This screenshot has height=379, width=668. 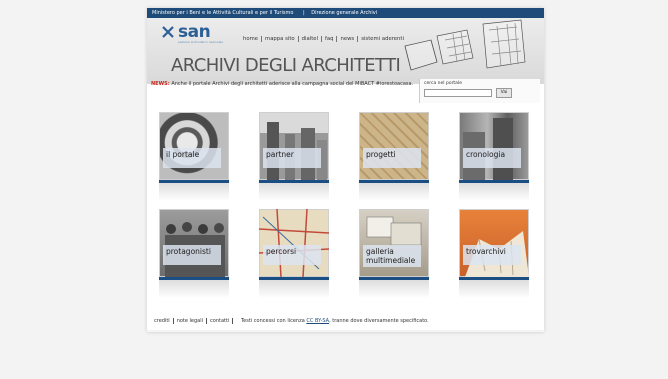 I want to click on footer-link-crediti: crediti, so click(x=162, y=321).